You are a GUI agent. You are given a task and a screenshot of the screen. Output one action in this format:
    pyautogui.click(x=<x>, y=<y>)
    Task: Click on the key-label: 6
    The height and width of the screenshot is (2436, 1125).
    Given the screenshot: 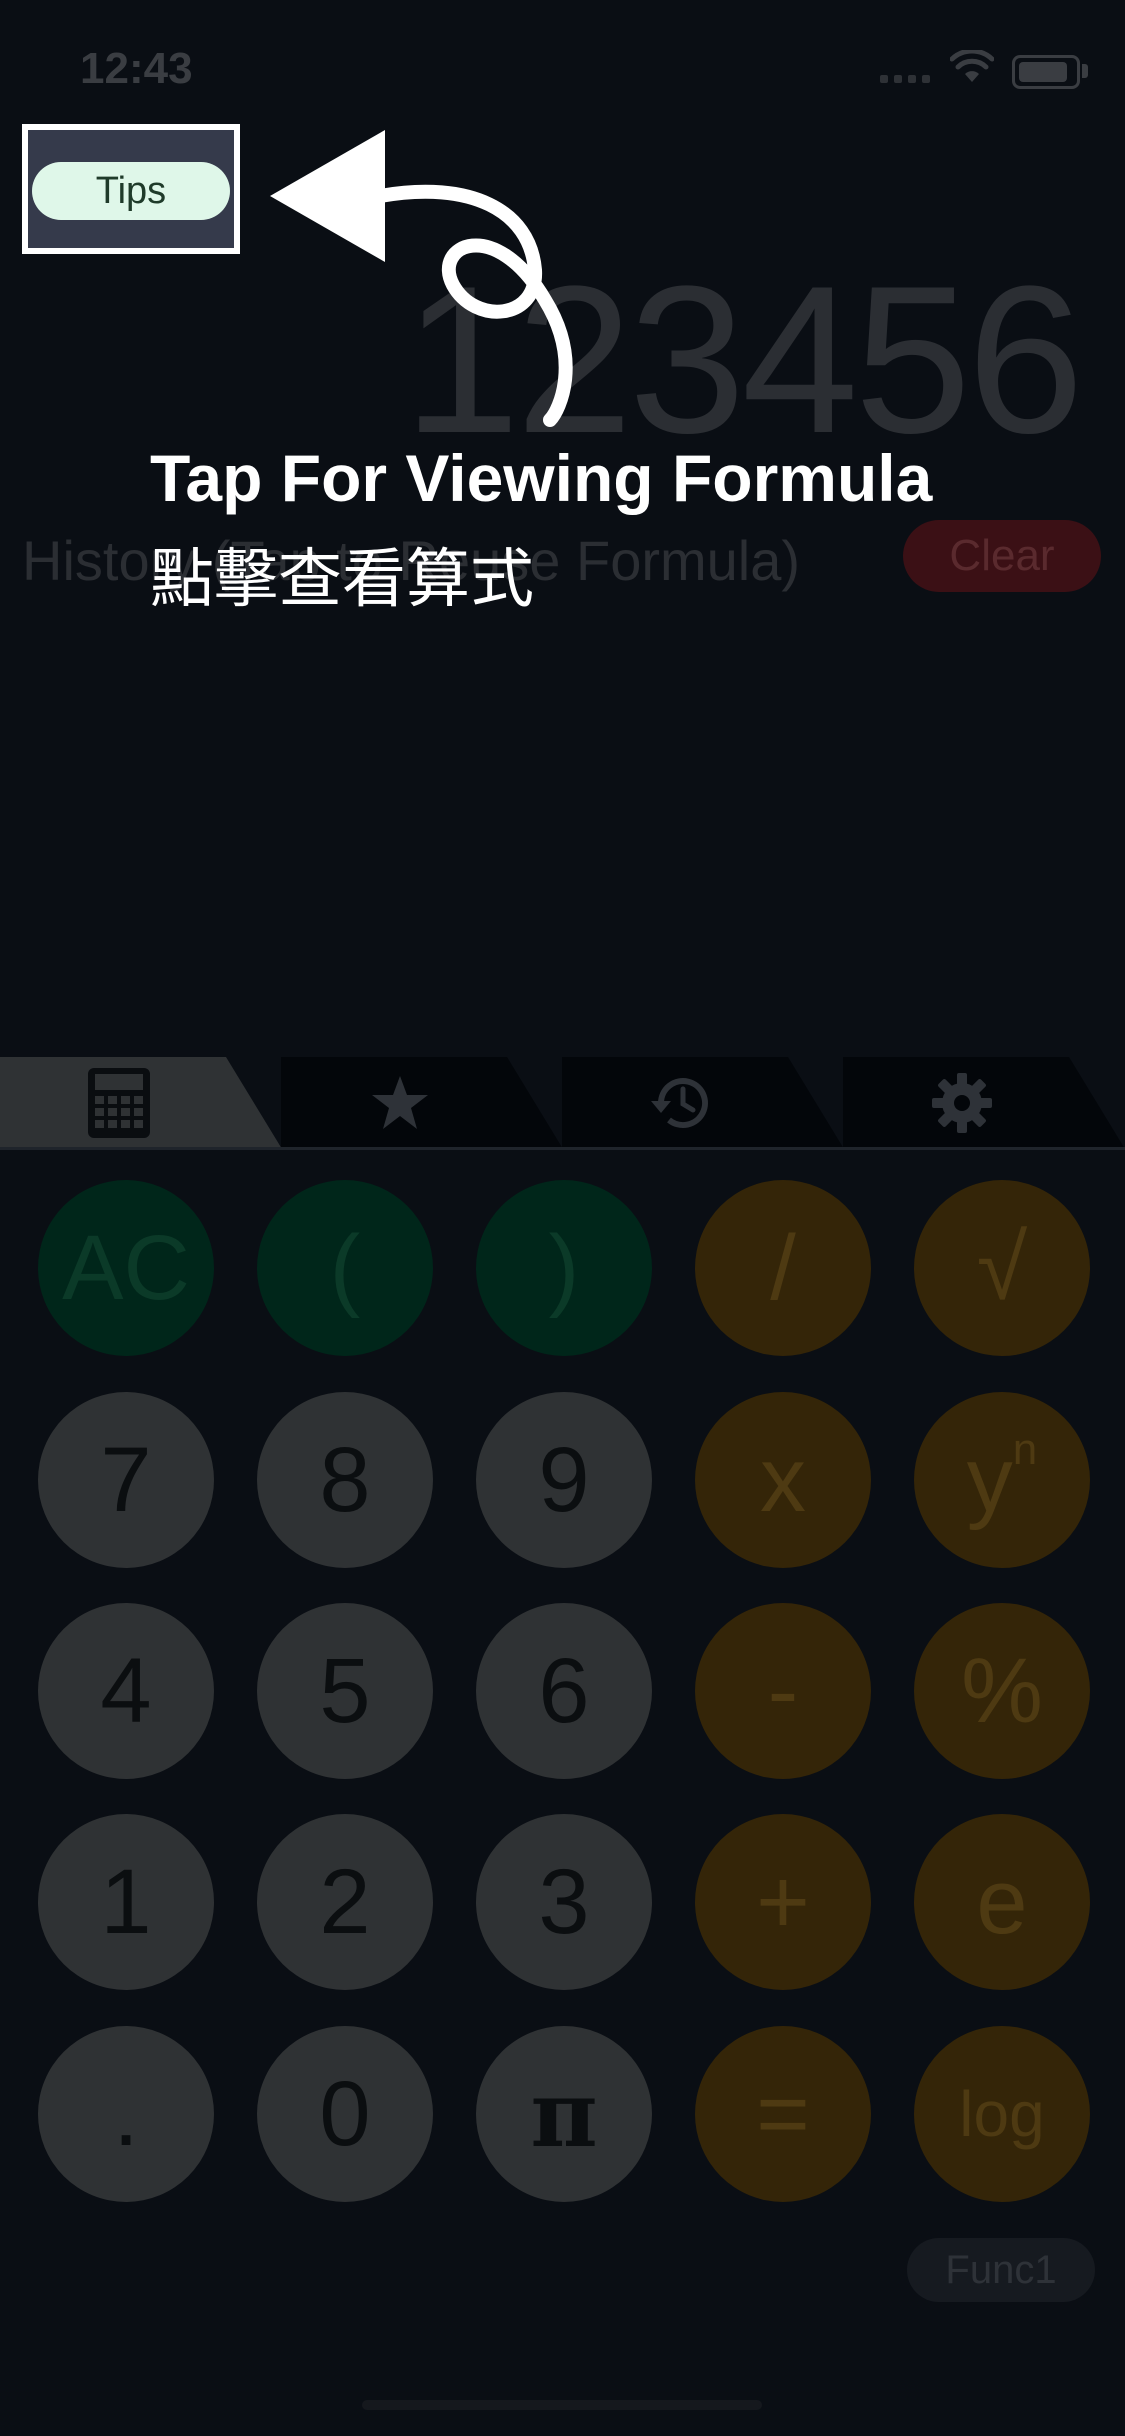 What is the action you would take?
    pyautogui.click(x=564, y=1690)
    